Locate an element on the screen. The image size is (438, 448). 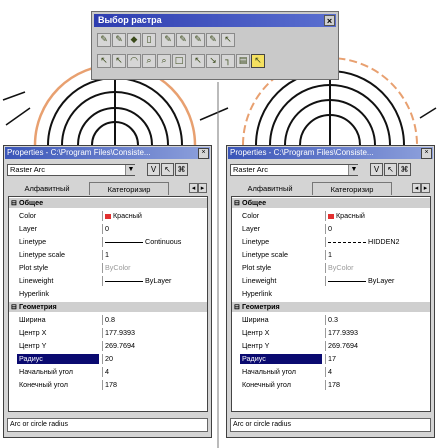
property-row: Linetype HIDDEN2 is located at coordinates (331, 242).